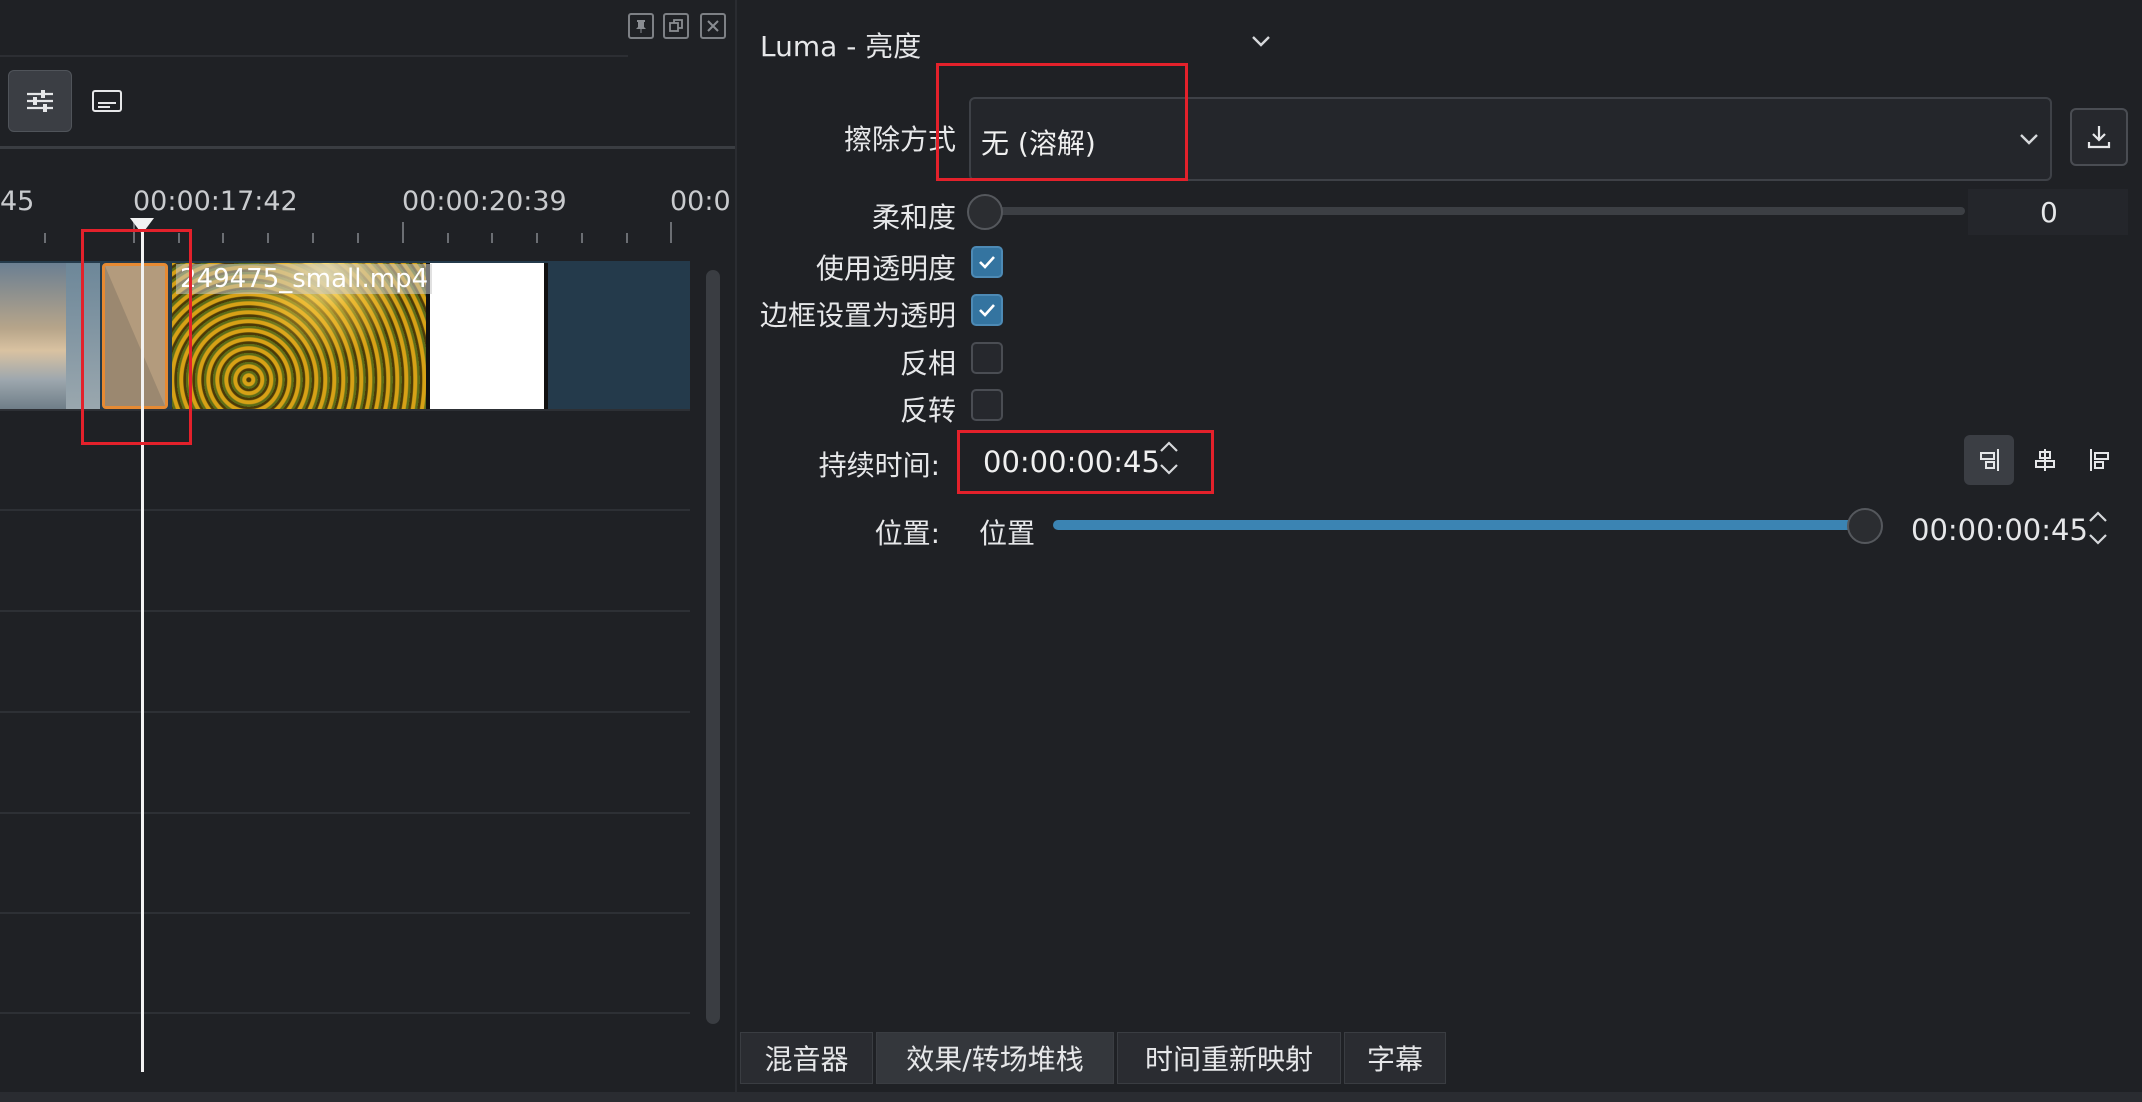  I want to click on ruler-label: 00:00:20:39, so click(484, 201).